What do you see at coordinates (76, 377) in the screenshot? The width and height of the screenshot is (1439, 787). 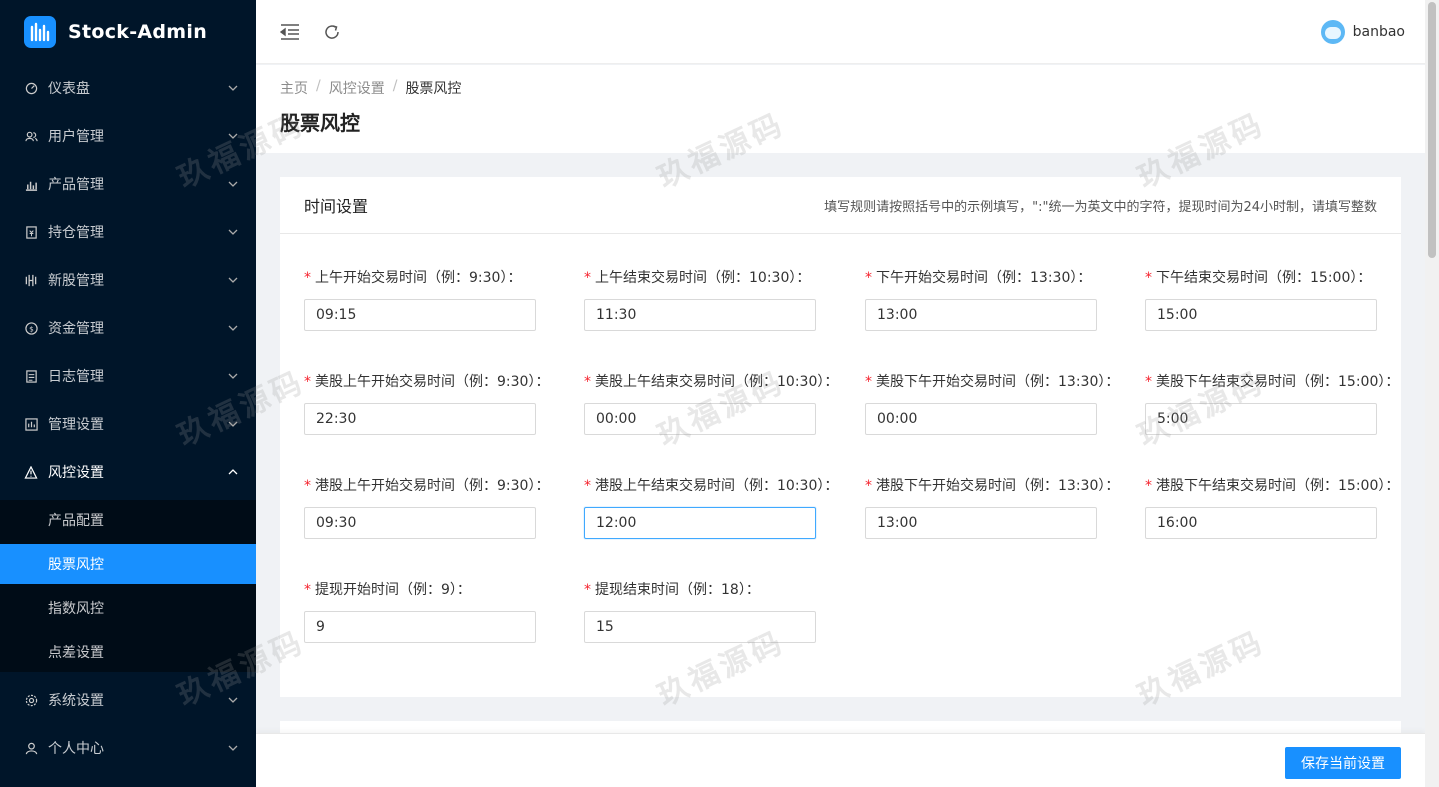 I see `sidebar-item-label: 日志管理` at bounding box center [76, 377].